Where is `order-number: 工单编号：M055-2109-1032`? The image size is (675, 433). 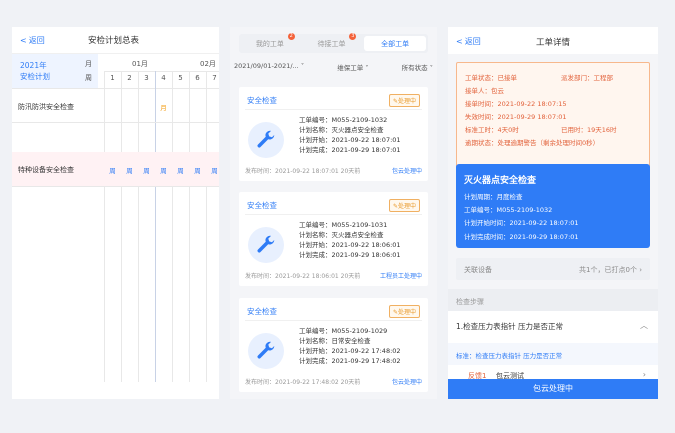
order-number: 工单编号：M055-2109-1032 is located at coordinates (508, 210).